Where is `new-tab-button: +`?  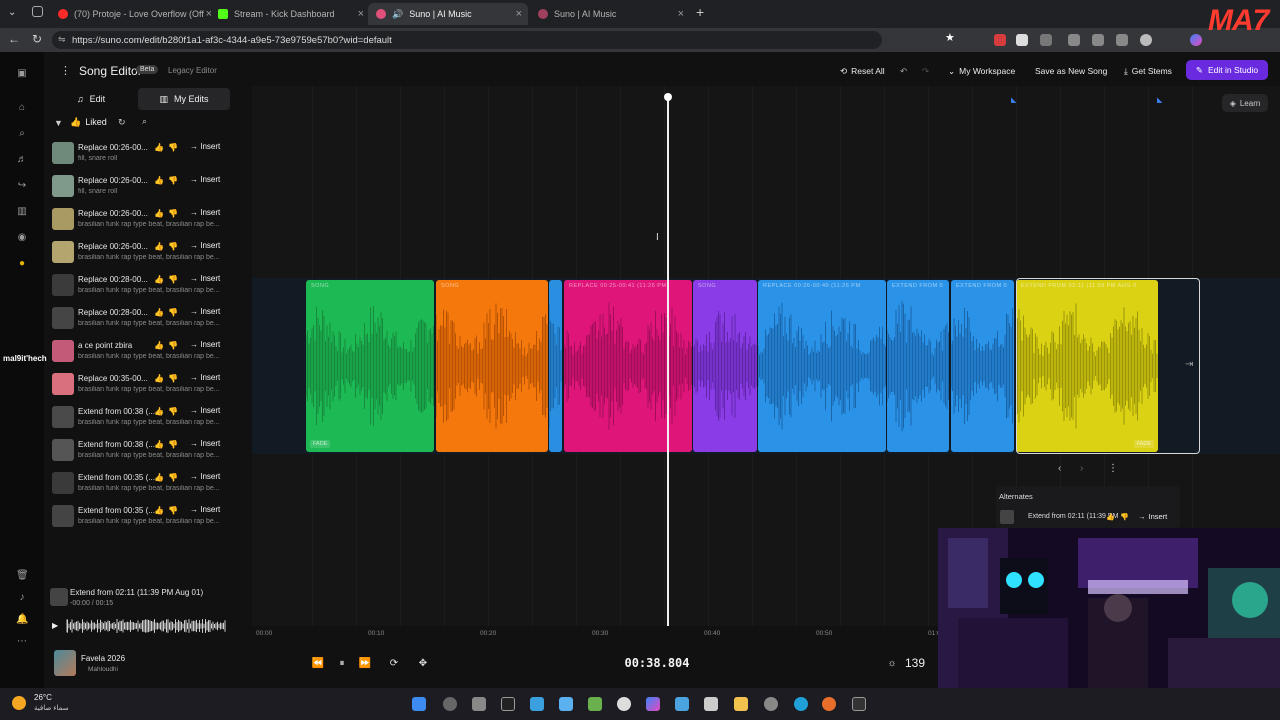 new-tab-button: + is located at coordinates (700, 12).